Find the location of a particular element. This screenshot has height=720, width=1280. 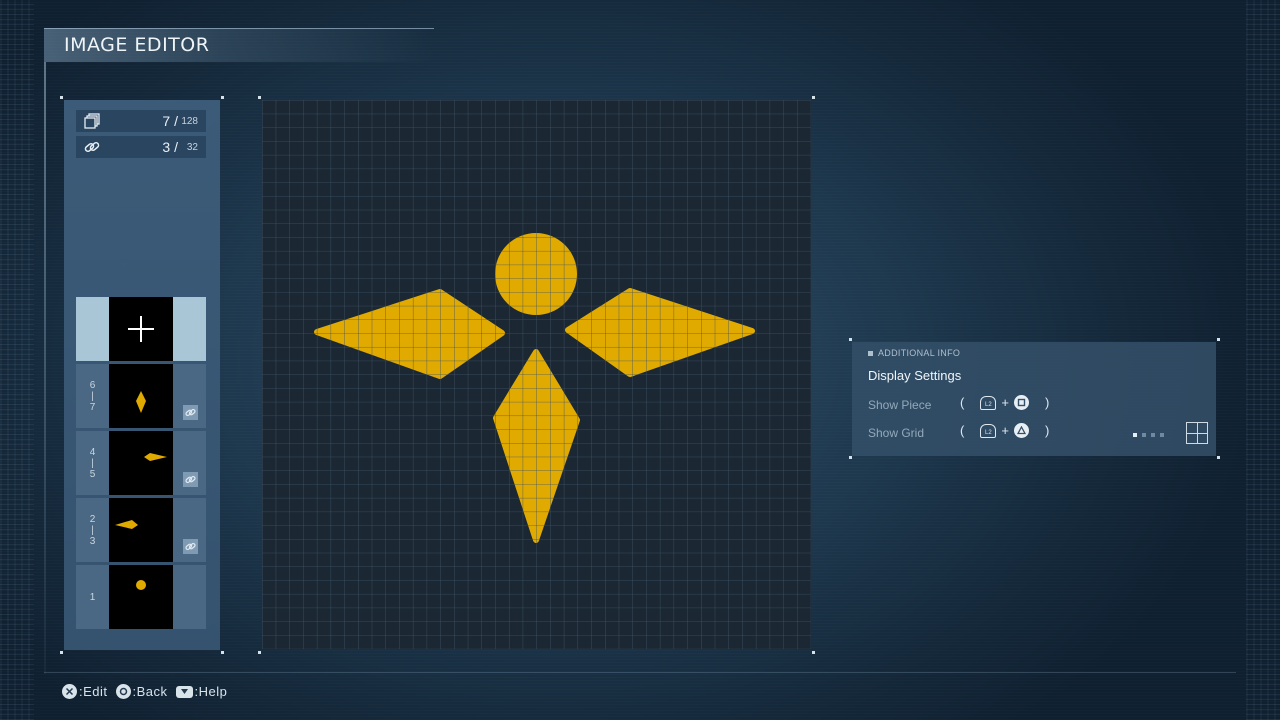

link-count: 3 / is located at coordinates (170, 147).